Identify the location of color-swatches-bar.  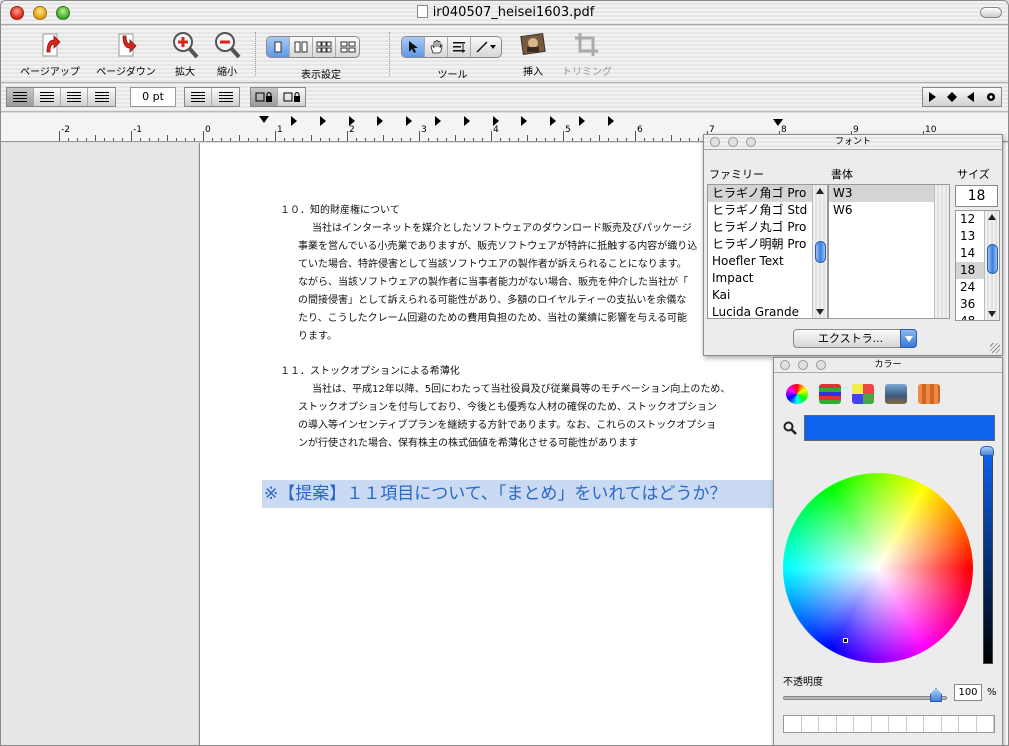
(889, 724).